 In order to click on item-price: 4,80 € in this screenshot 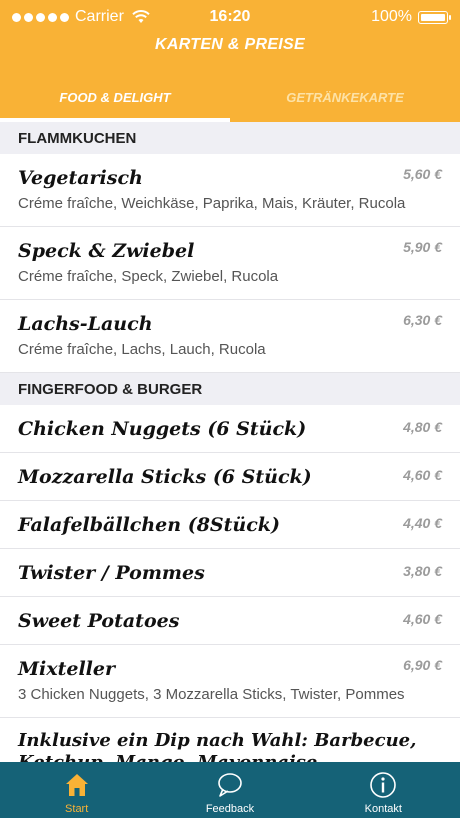, I will do `click(422, 427)`.